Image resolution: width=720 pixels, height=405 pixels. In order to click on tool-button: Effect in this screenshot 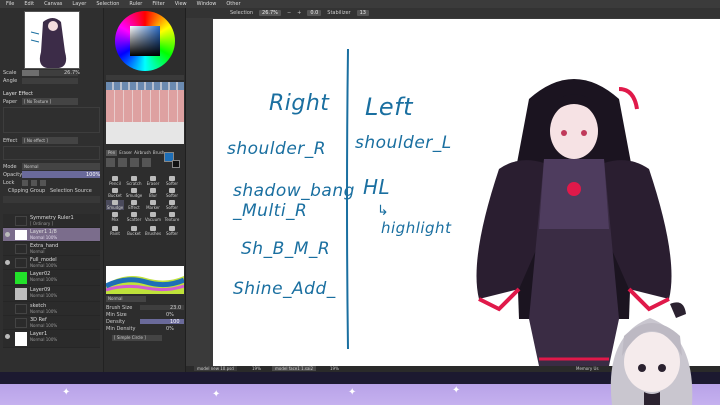, I will do `click(134, 205)`.